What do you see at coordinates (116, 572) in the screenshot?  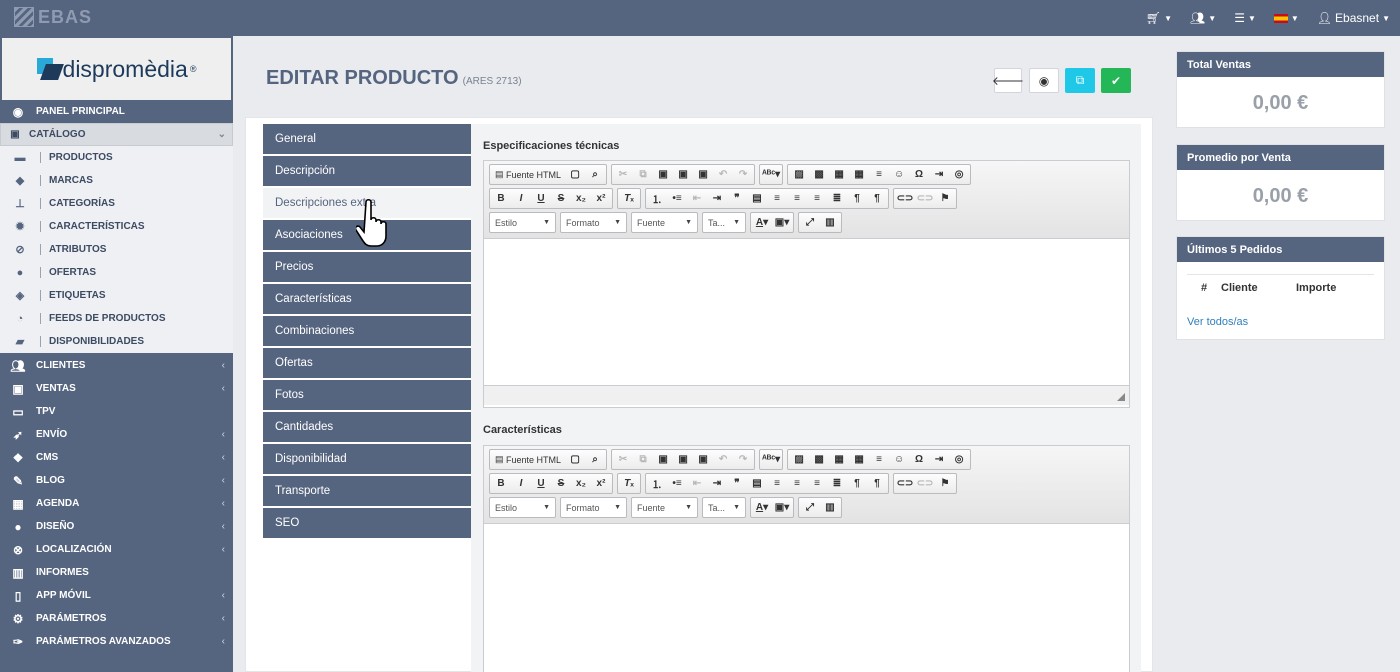 I see `sidebar-item-informes: ▥ INFORMES` at bounding box center [116, 572].